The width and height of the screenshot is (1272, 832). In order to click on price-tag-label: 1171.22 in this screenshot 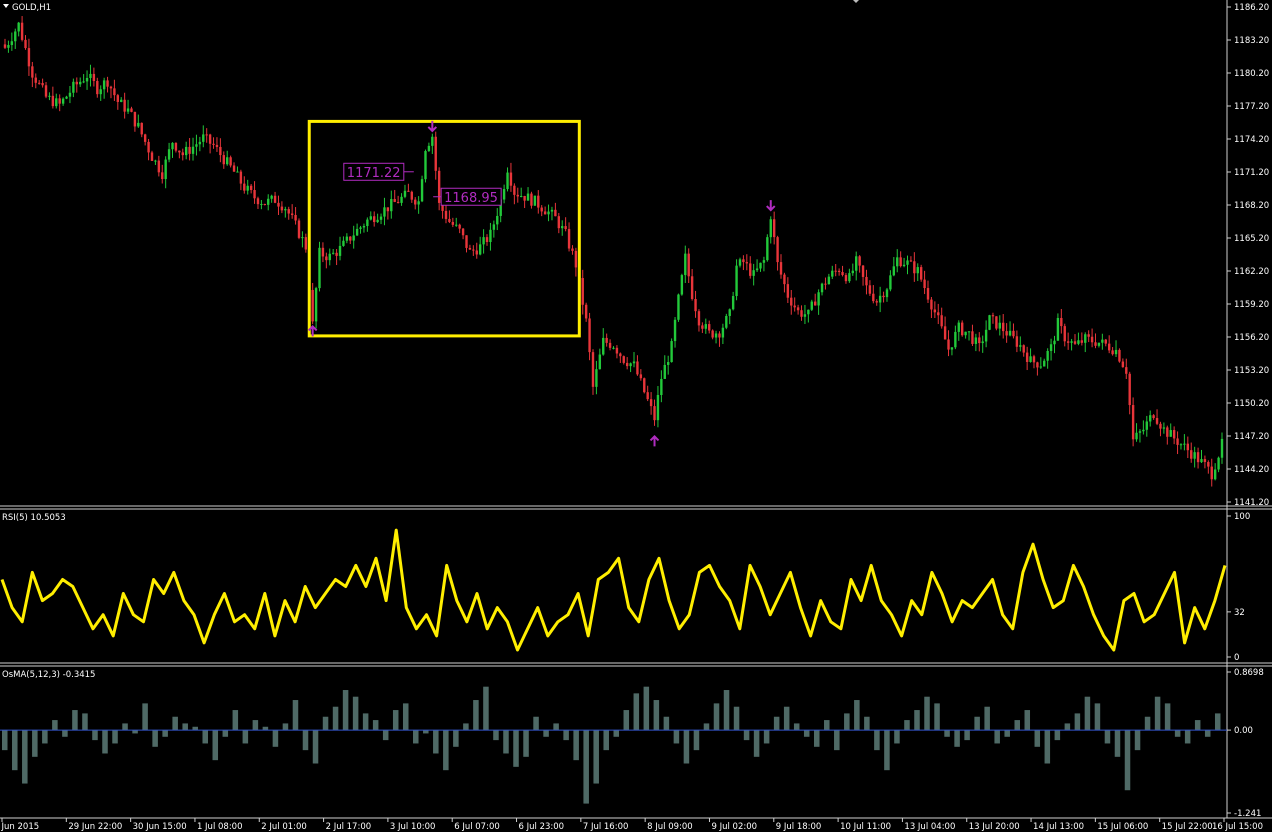, I will do `click(374, 173)`.